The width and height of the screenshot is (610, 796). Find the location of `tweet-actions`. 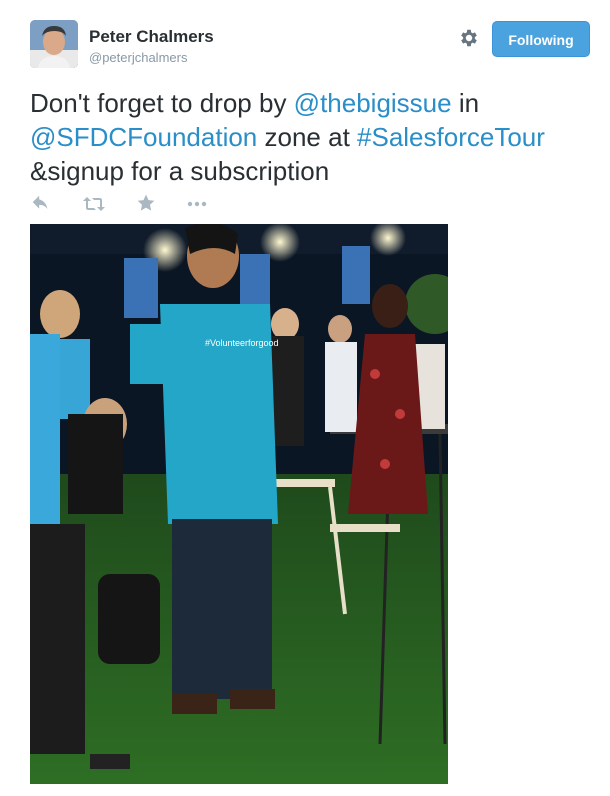

tweet-actions is located at coordinates (130, 204).